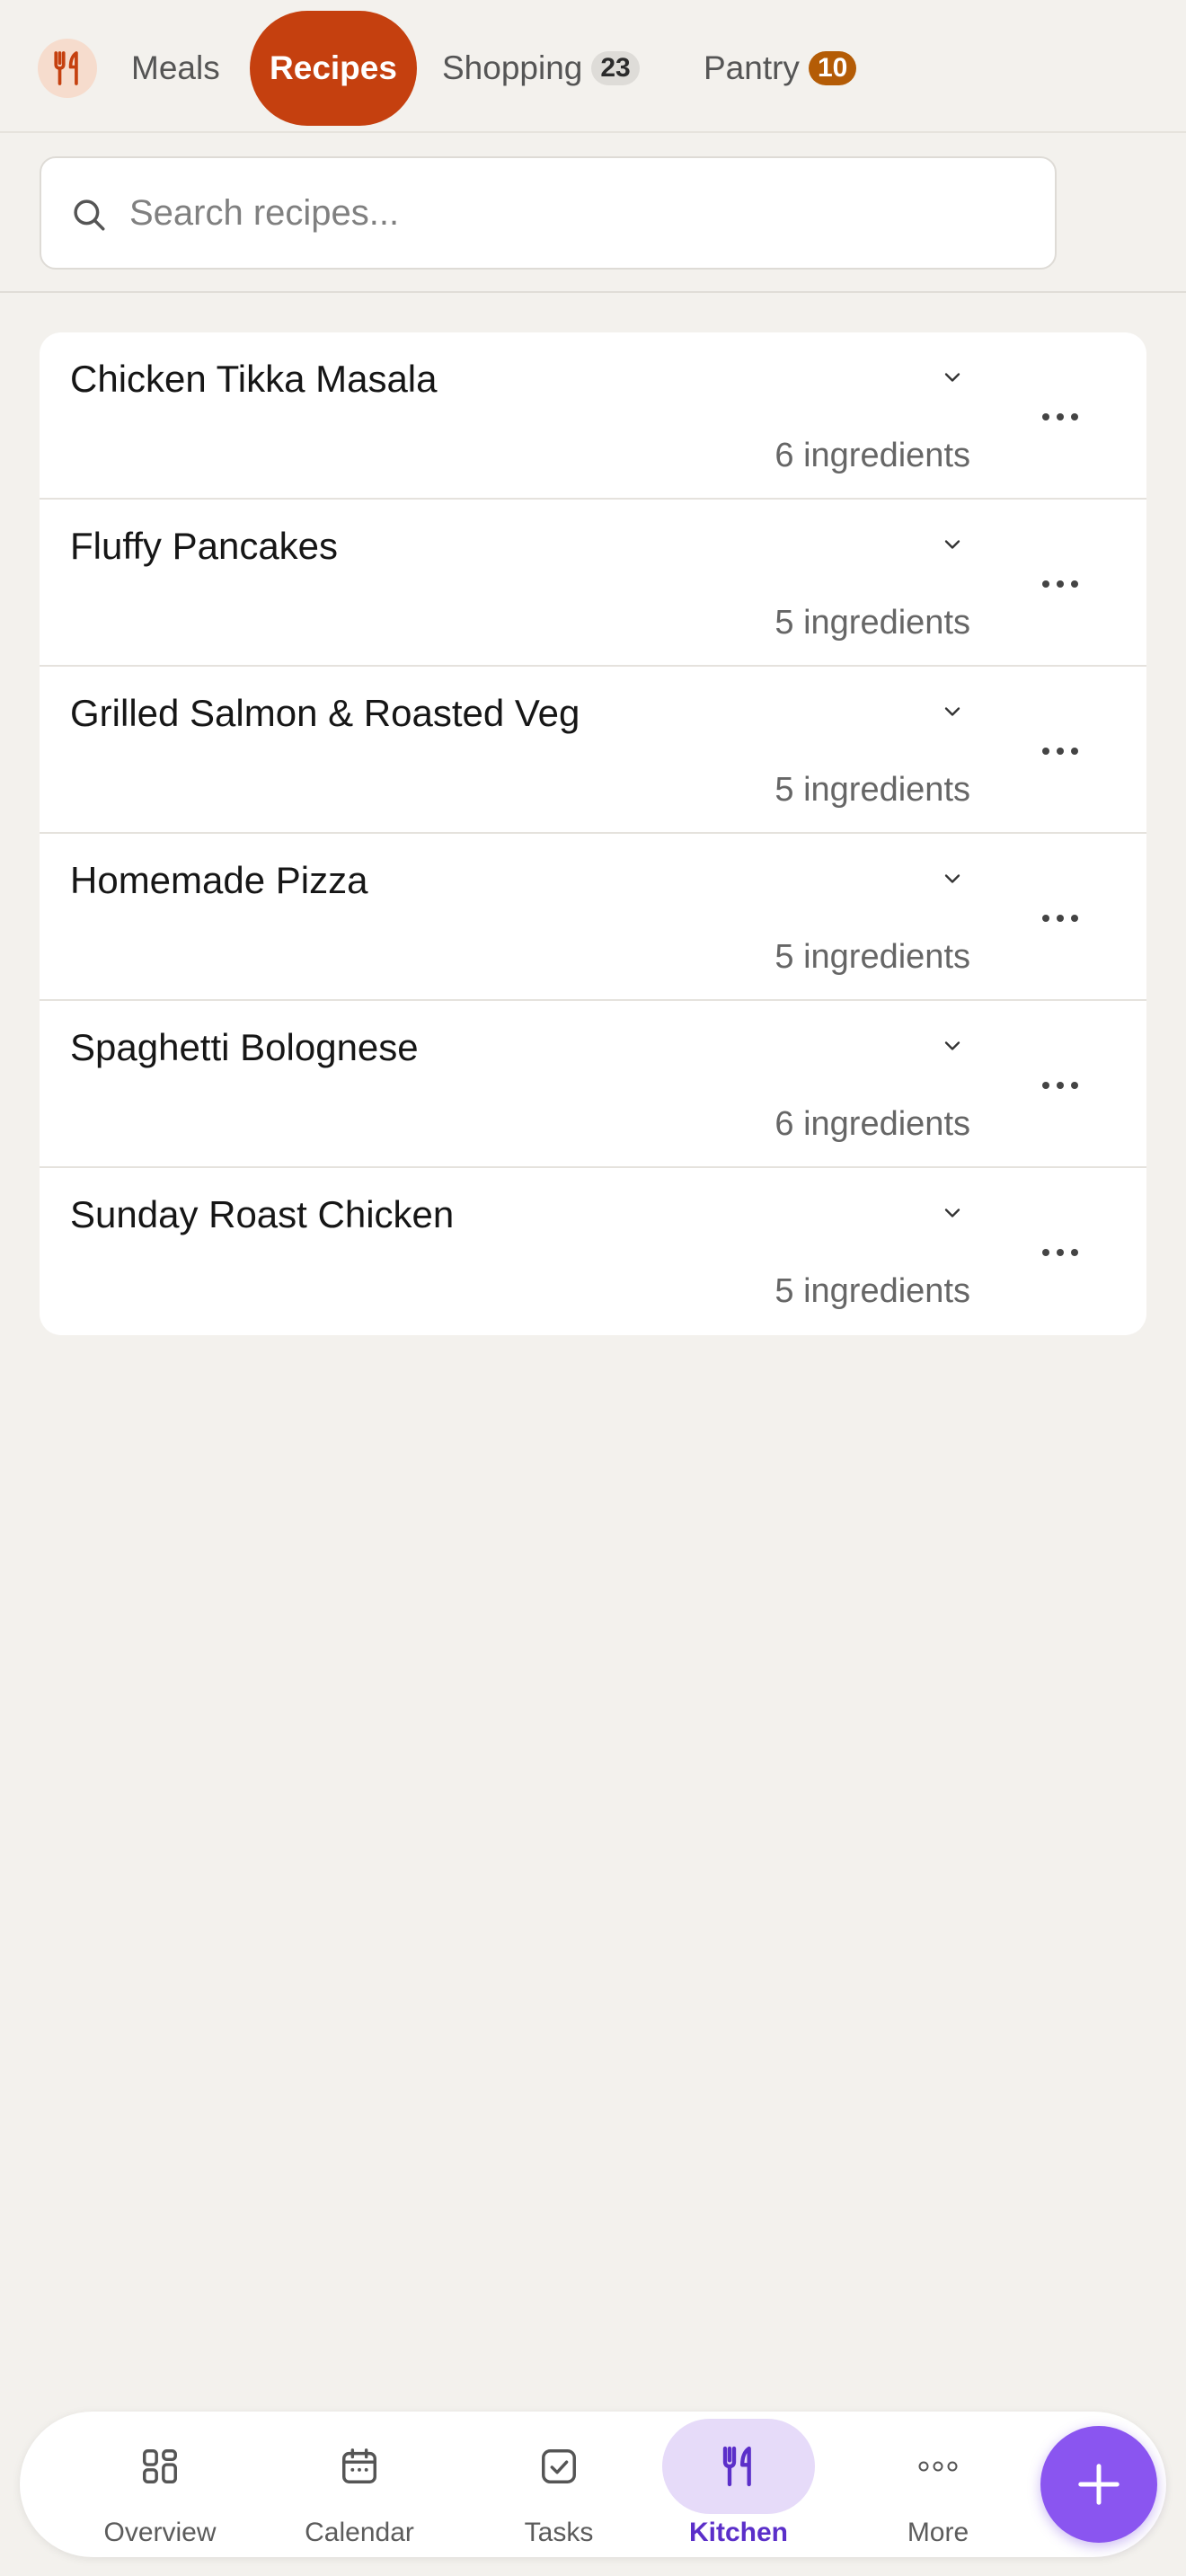  I want to click on nav-tasks: Tasks, so click(559, 2484).